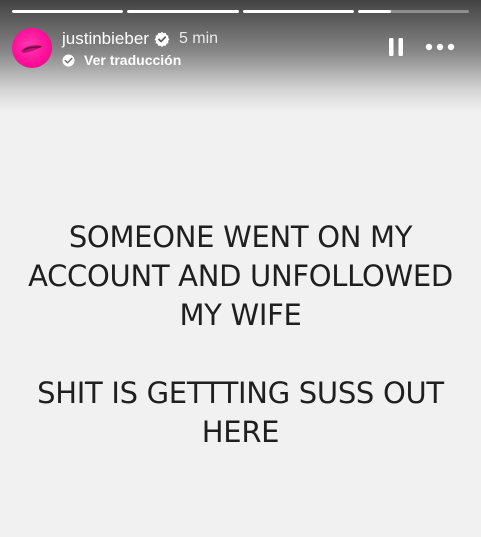  I want to click on story-text-line: SOMEONE WENT ON MY, so click(240, 237).